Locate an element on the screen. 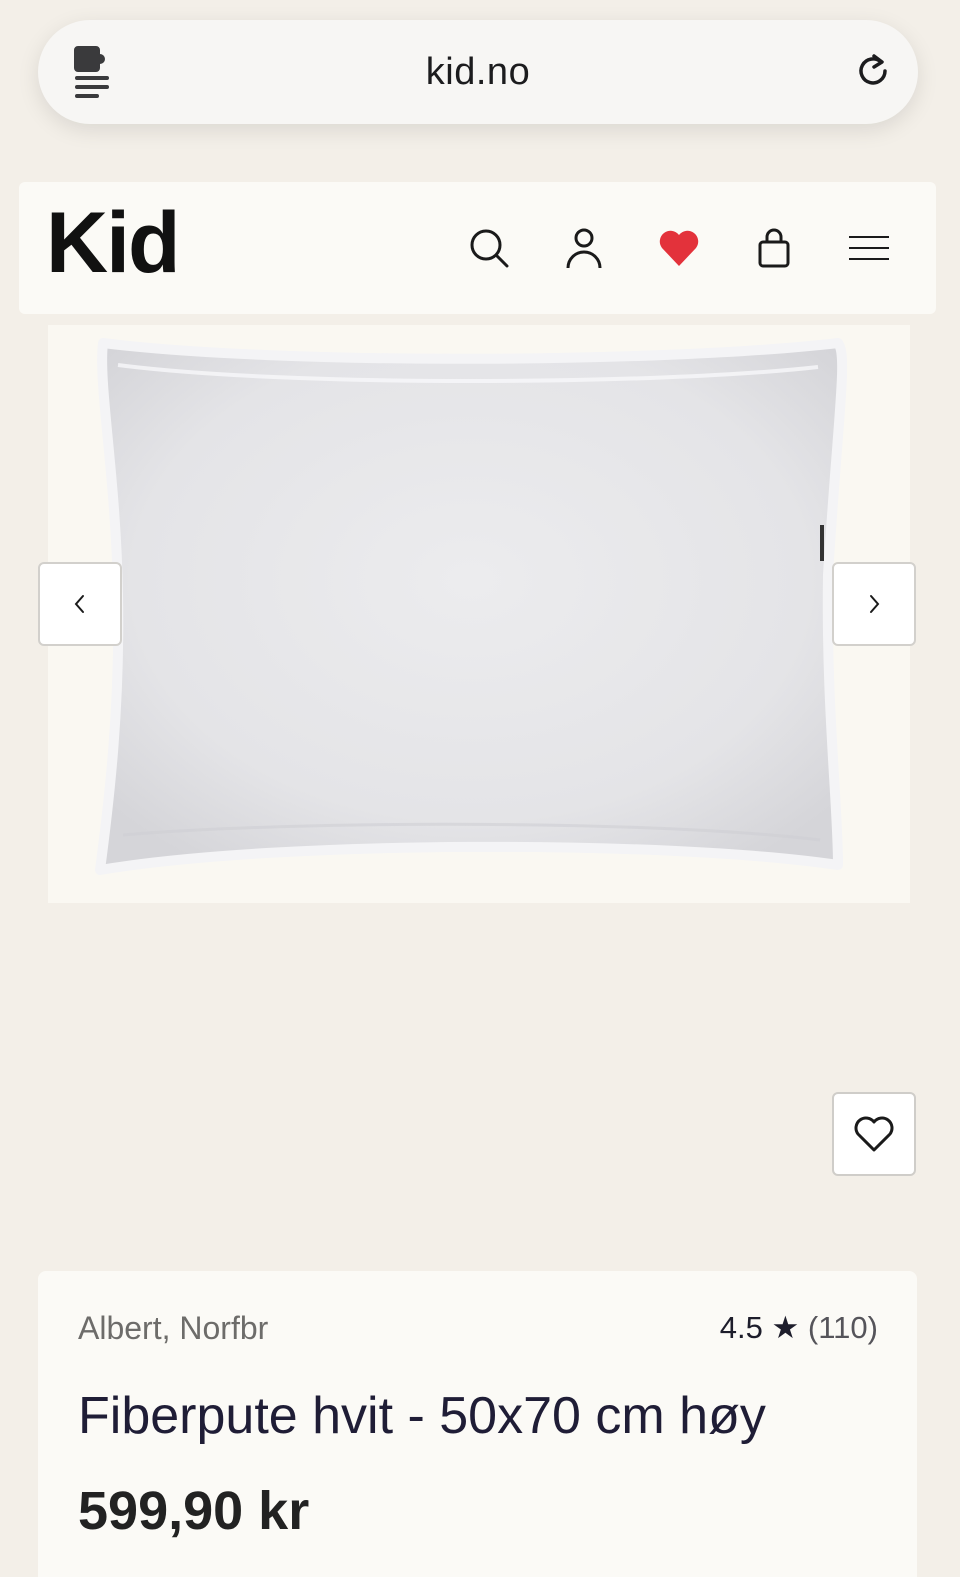  product-rating: 4.5 ★ (110) is located at coordinates (799, 1328).